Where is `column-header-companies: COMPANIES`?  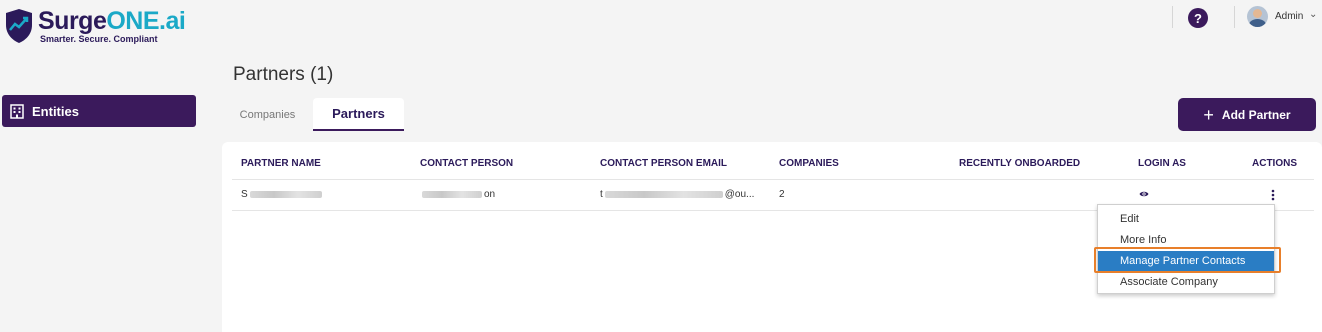 column-header-companies: COMPANIES is located at coordinates (809, 163).